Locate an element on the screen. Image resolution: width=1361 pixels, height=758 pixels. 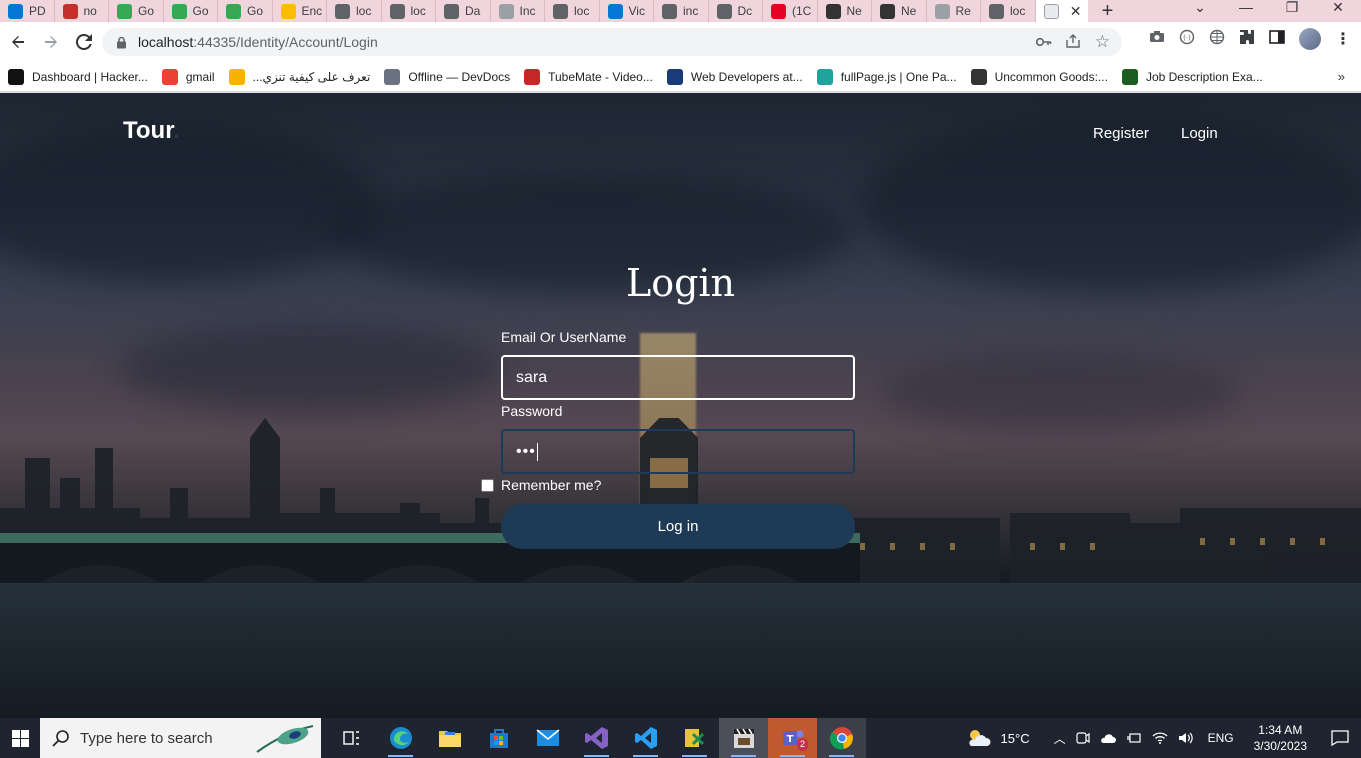
taskbar-mail is located at coordinates (547, 738).